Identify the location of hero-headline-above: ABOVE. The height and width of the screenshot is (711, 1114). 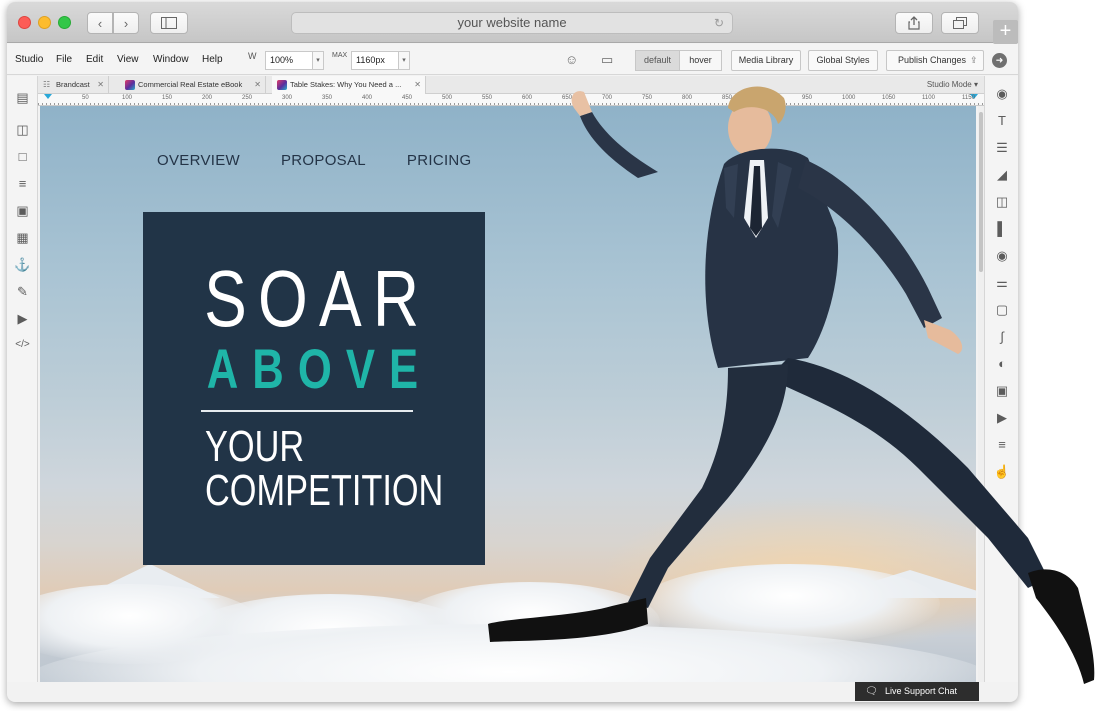
(319, 368).